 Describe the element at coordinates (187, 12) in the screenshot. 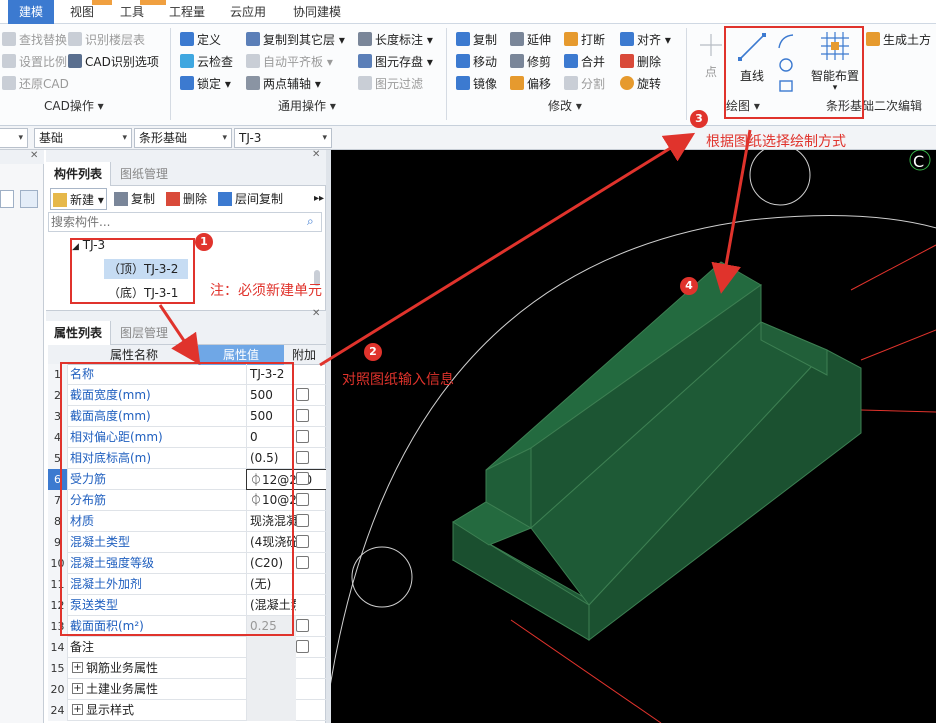

I see `menu-quantity: 工程量` at that location.